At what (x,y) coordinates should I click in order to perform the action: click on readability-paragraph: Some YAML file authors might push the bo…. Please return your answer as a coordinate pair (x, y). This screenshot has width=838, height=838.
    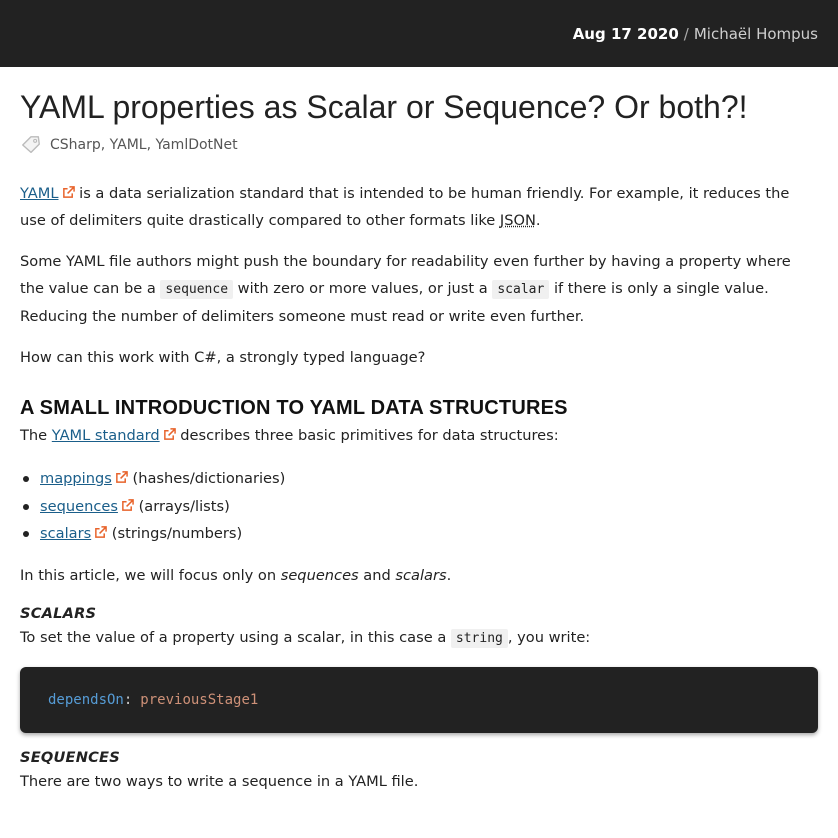
    Looking at the image, I should click on (405, 289).